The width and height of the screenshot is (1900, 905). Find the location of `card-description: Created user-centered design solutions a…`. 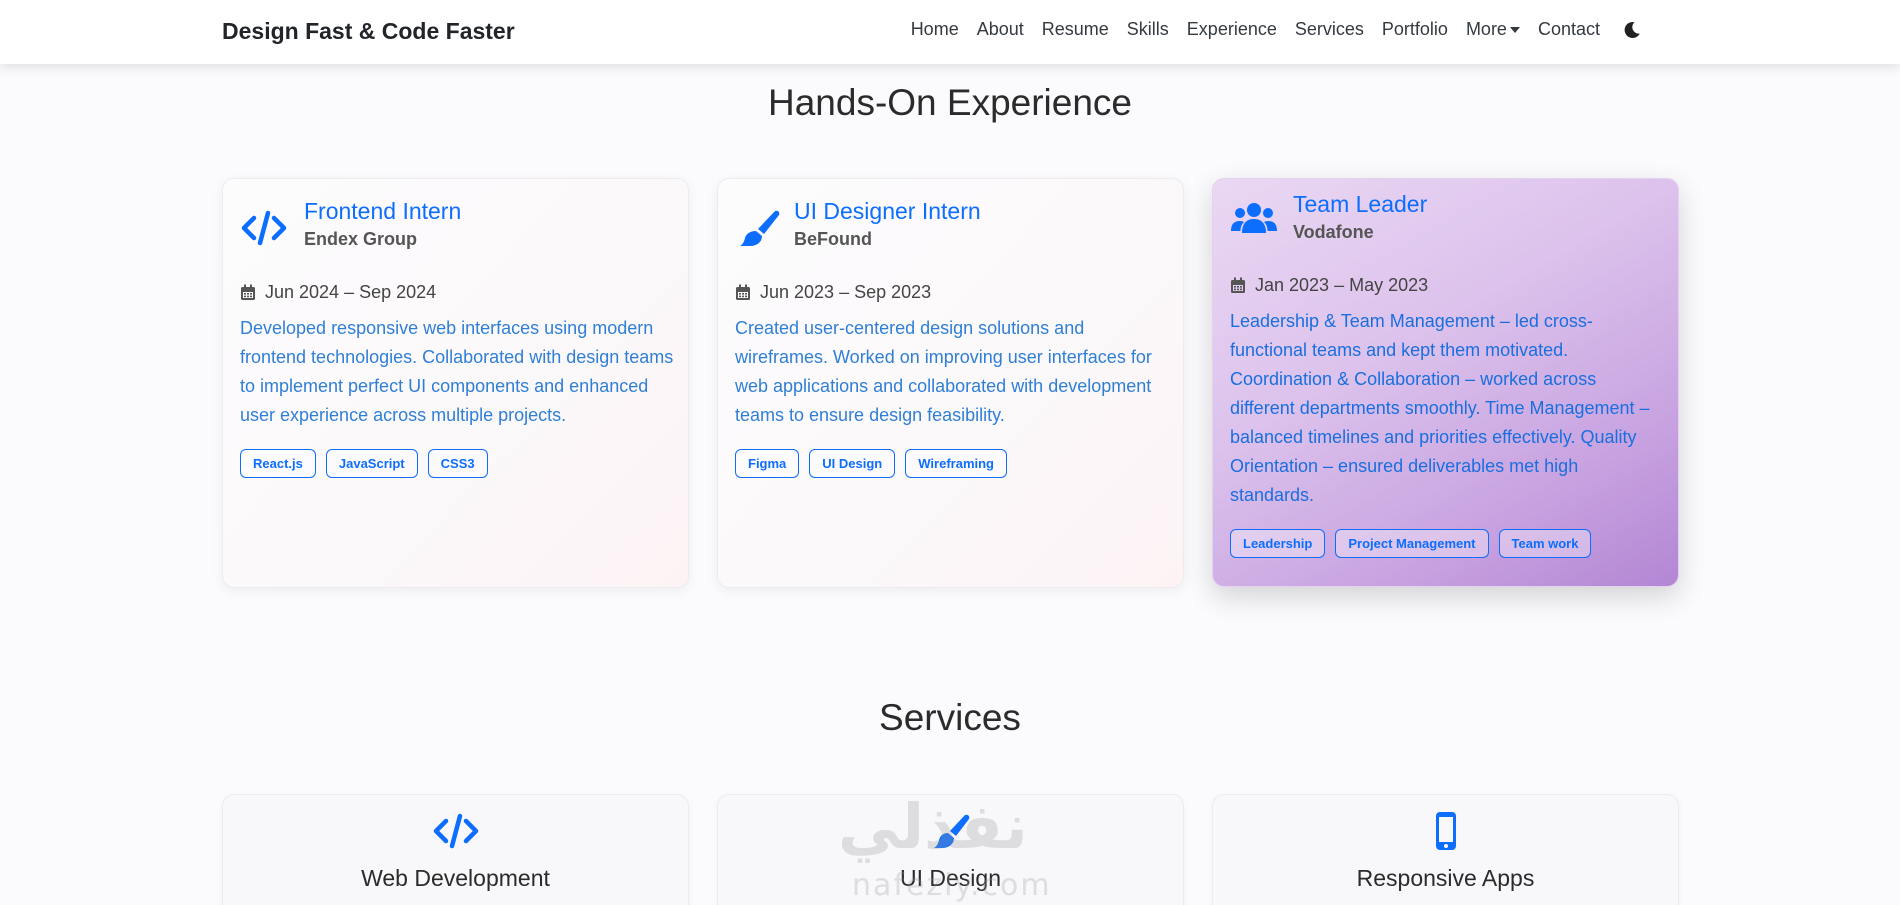

card-description: Created user-centered design solutions a… is located at coordinates (943, 371).